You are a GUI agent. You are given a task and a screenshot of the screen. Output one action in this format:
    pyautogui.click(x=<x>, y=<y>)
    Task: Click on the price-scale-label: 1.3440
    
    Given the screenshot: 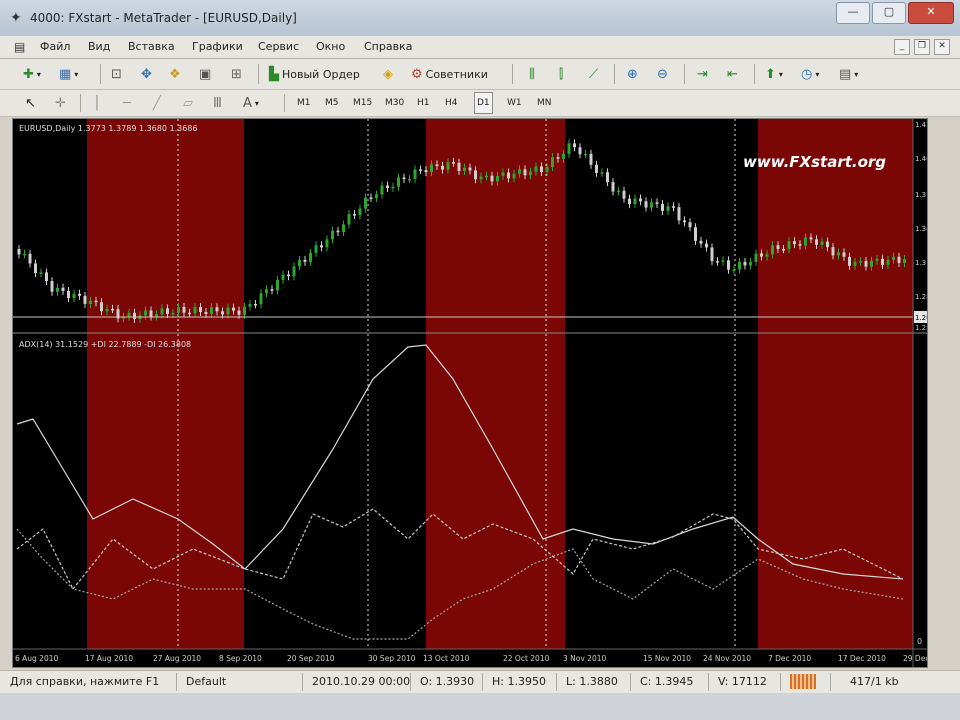 What is the action you would take?
    pyautogui.click(x=921, y=229)
    